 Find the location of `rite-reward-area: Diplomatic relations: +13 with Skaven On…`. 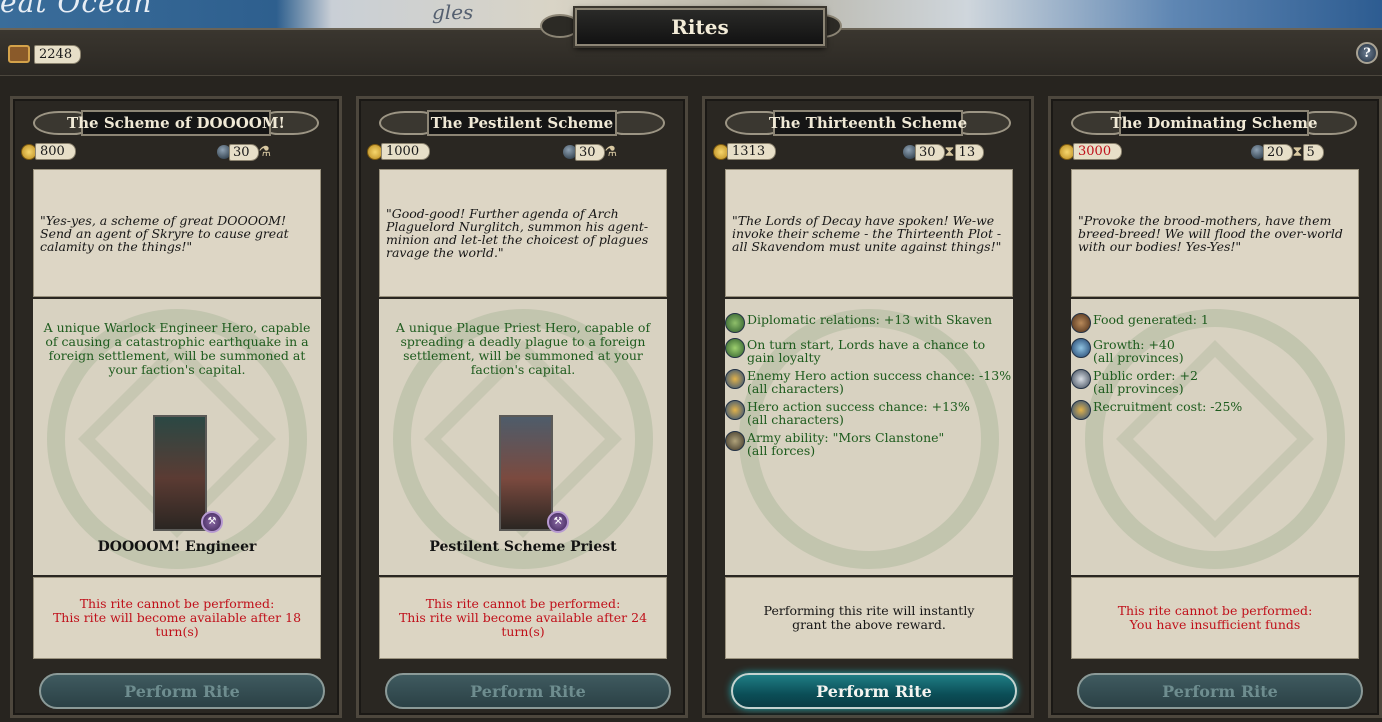

rite-reward-area: Diplomatic relations: +13 with Skaven On… is located at coordinates (869, 437).